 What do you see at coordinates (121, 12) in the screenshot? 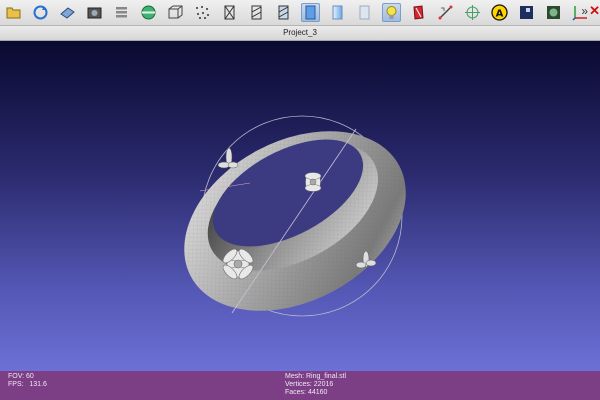
I see `layers-icon` at bounding box center [121, 12].